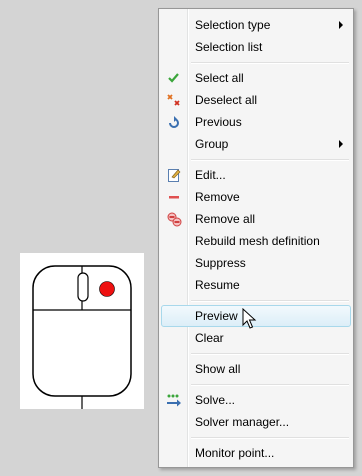 The image size is (362, 476). I want to click on edit-icon, so click(174, 175).